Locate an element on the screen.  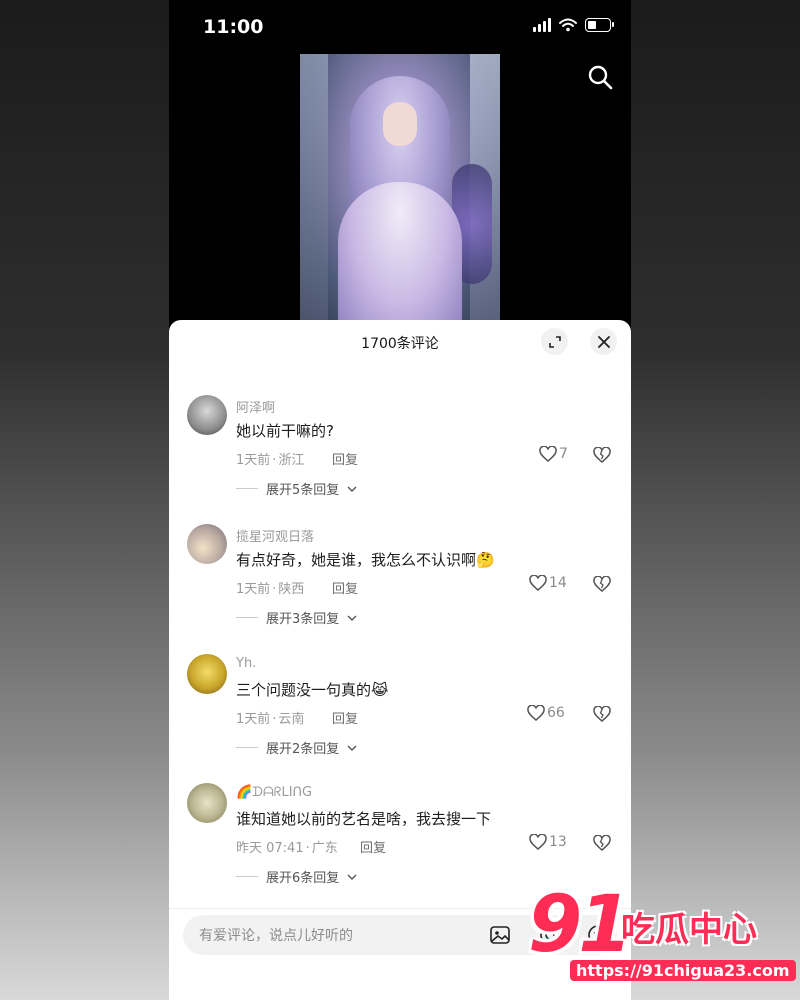
wifi-icon is located at coordinates (568, 25).